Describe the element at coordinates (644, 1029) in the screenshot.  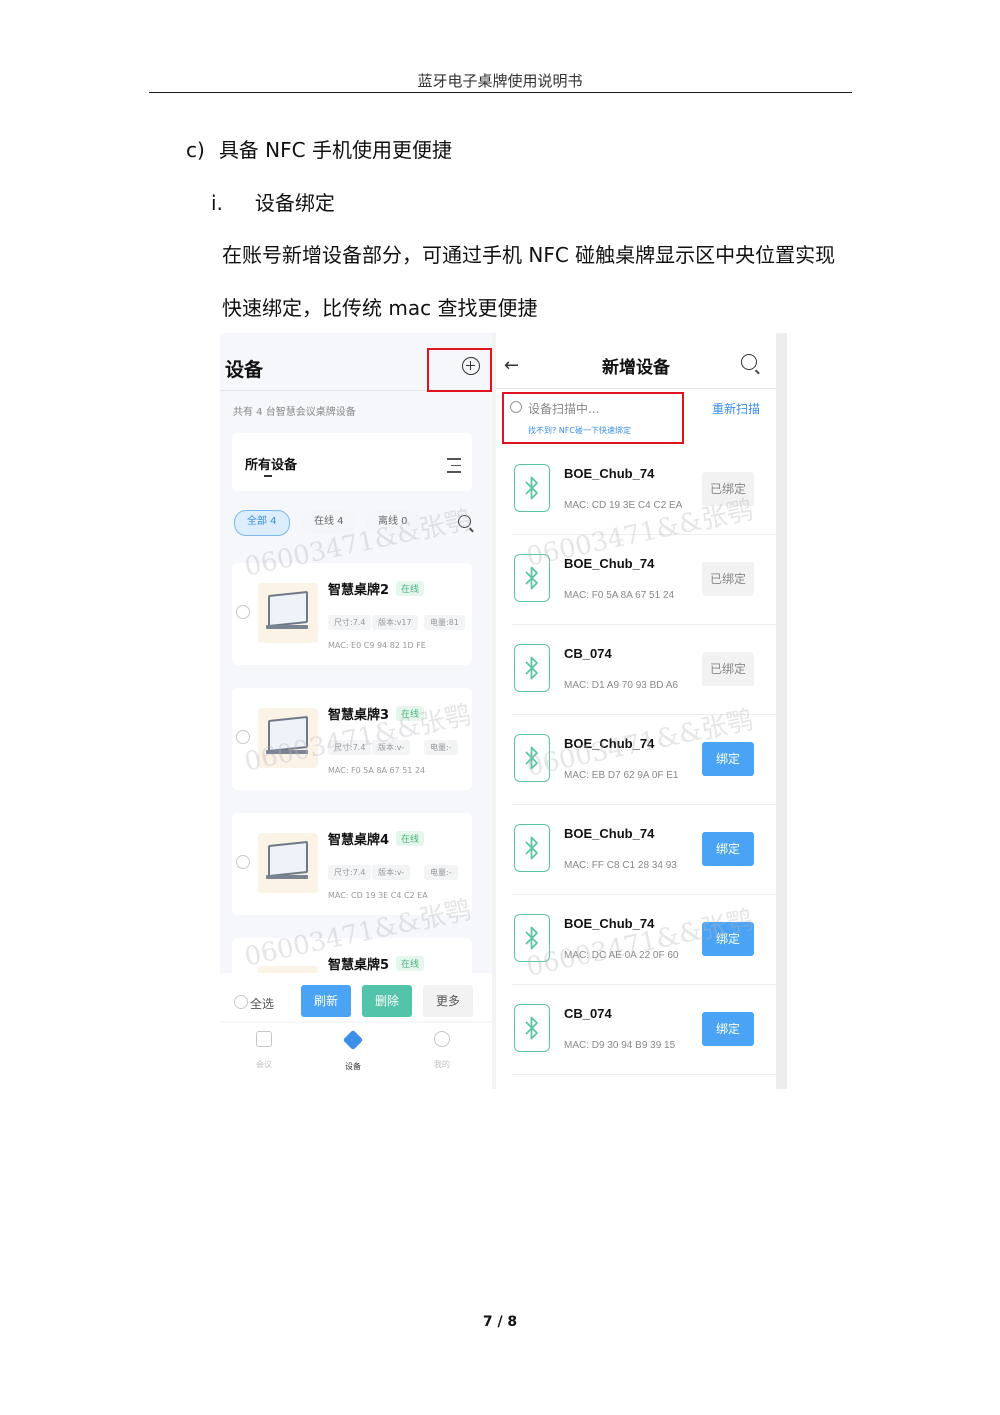
I see `scanned-device-row: CB_074 MAC: D9 30 94 B9 39 15 绑定` at that location.